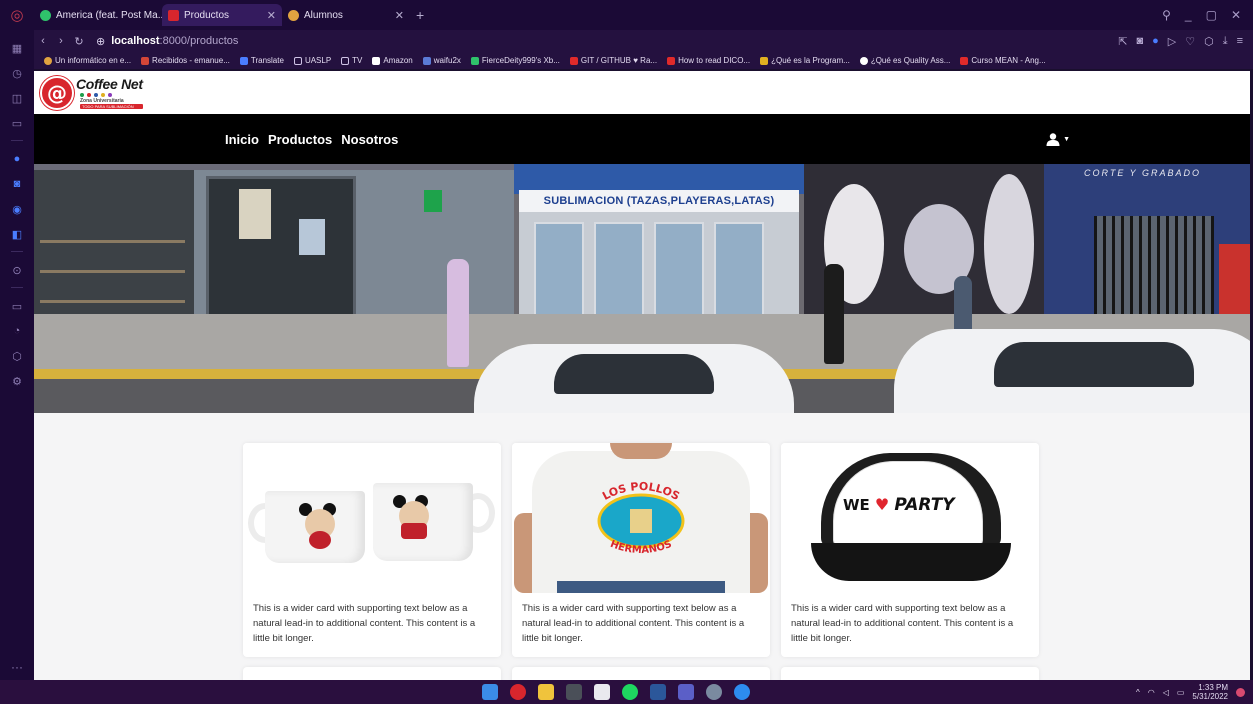  What do you see at coordinates (602, 692) in the screenshot?
I see `calendar-icon` at bounding box center [602, 692].